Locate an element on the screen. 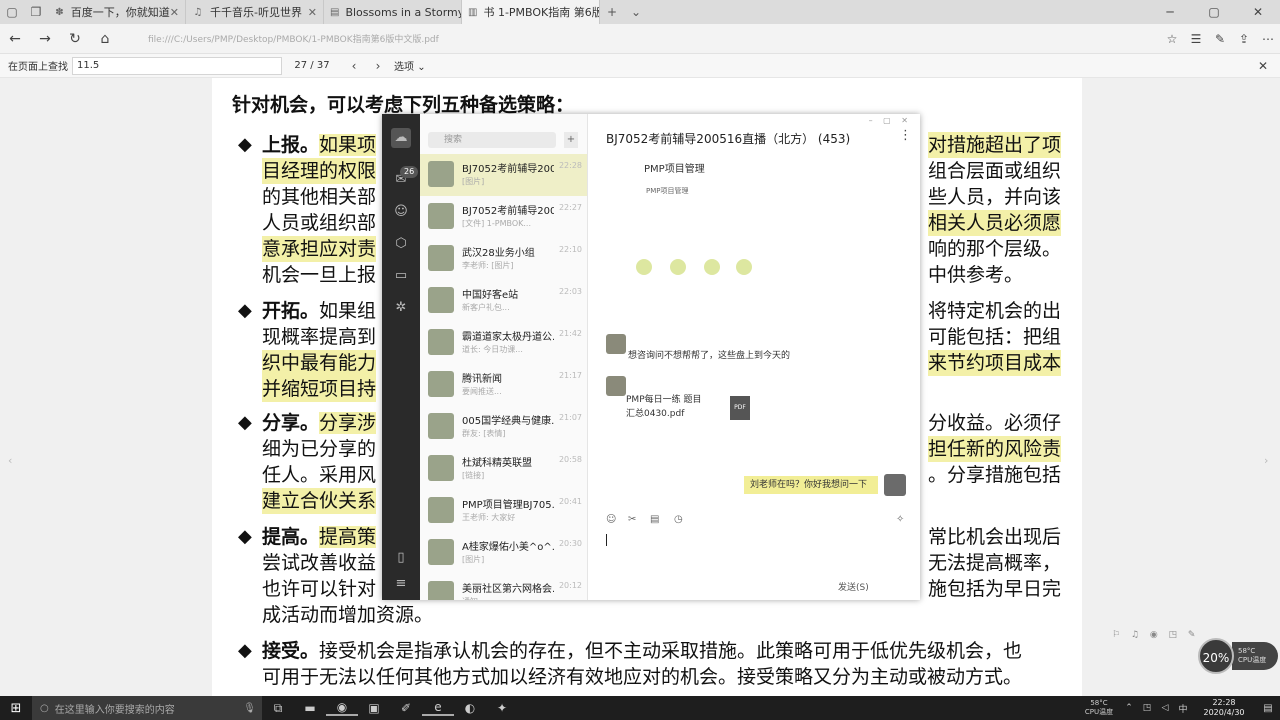 Image resolution: width=1280 pixels, height=720 pixels. find-prev-icon: ‹ is located at coordinates (354, 66).